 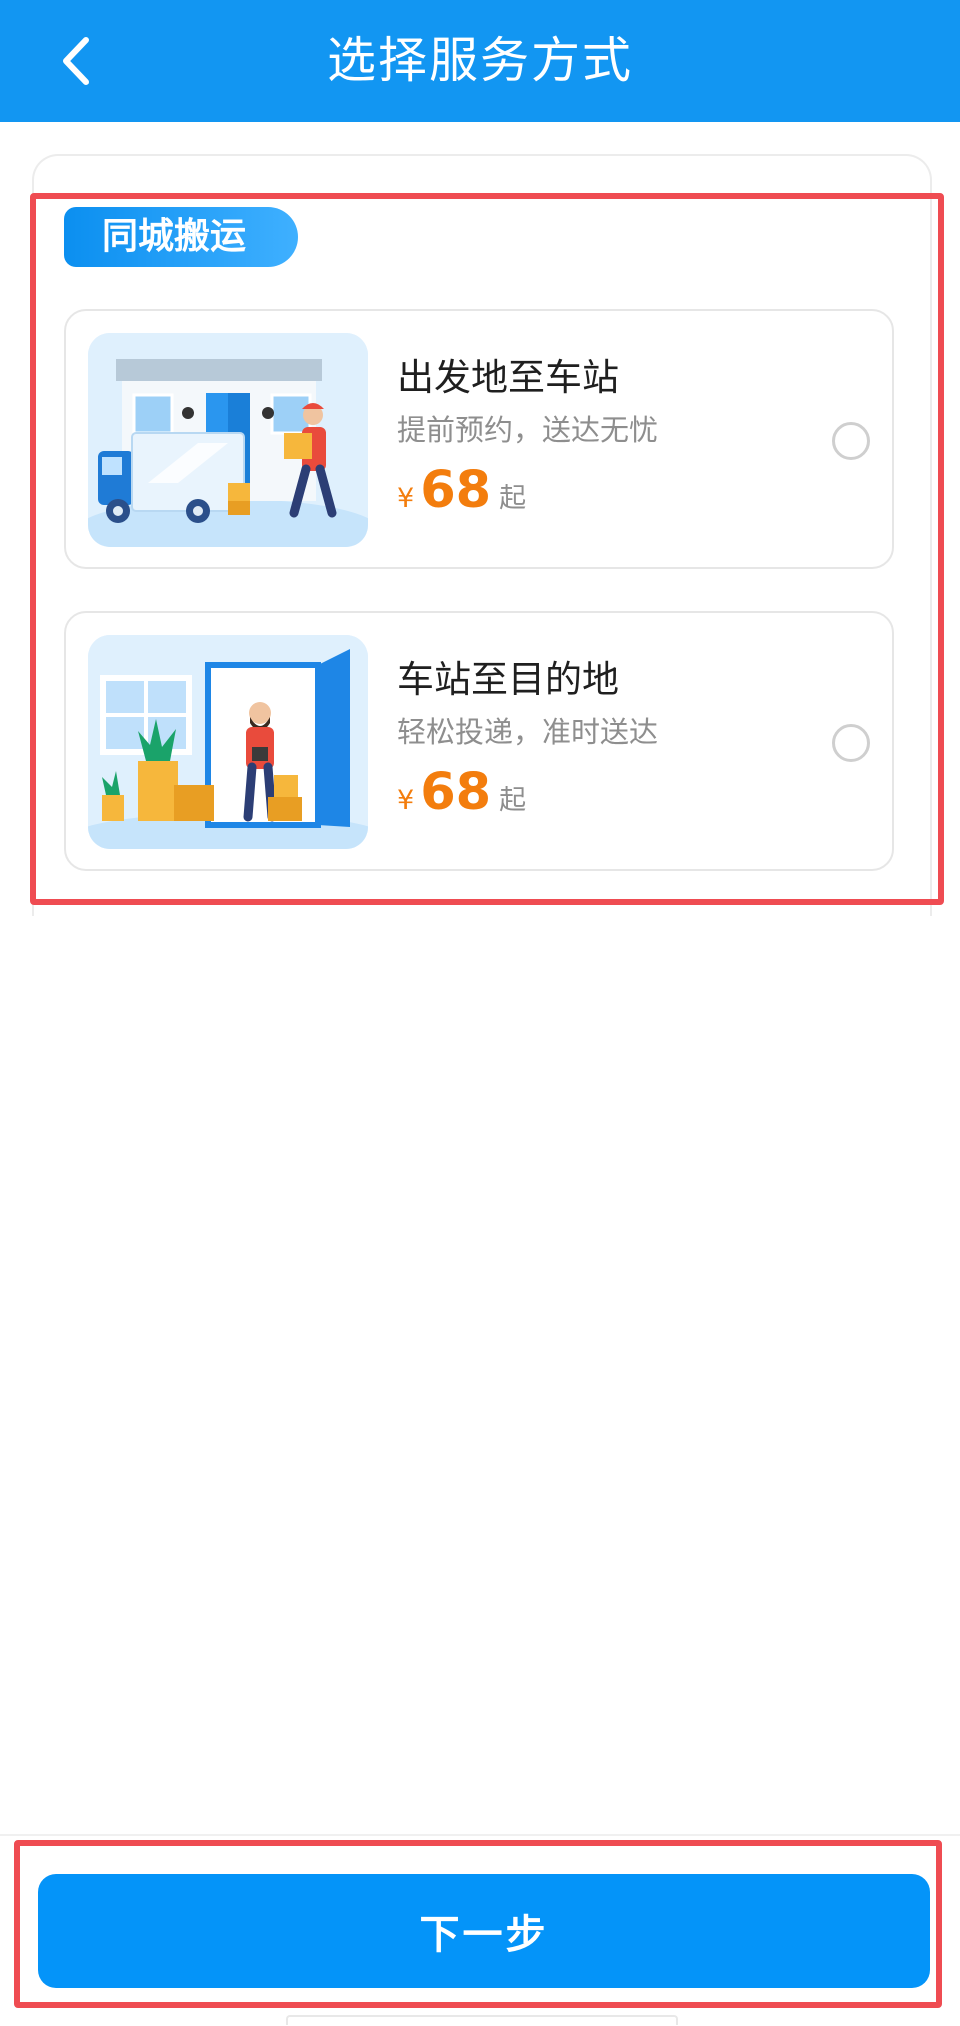 I want to click on header-bar: 选择服务方式, so click(x=480, y=61).